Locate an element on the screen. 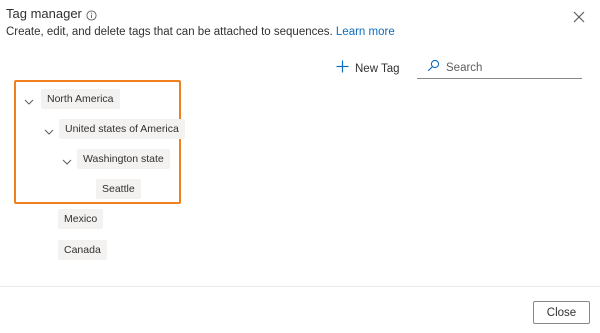 The height and width of the screenshot is (333, 600). plus-icon is located at coordinates (342, 69).